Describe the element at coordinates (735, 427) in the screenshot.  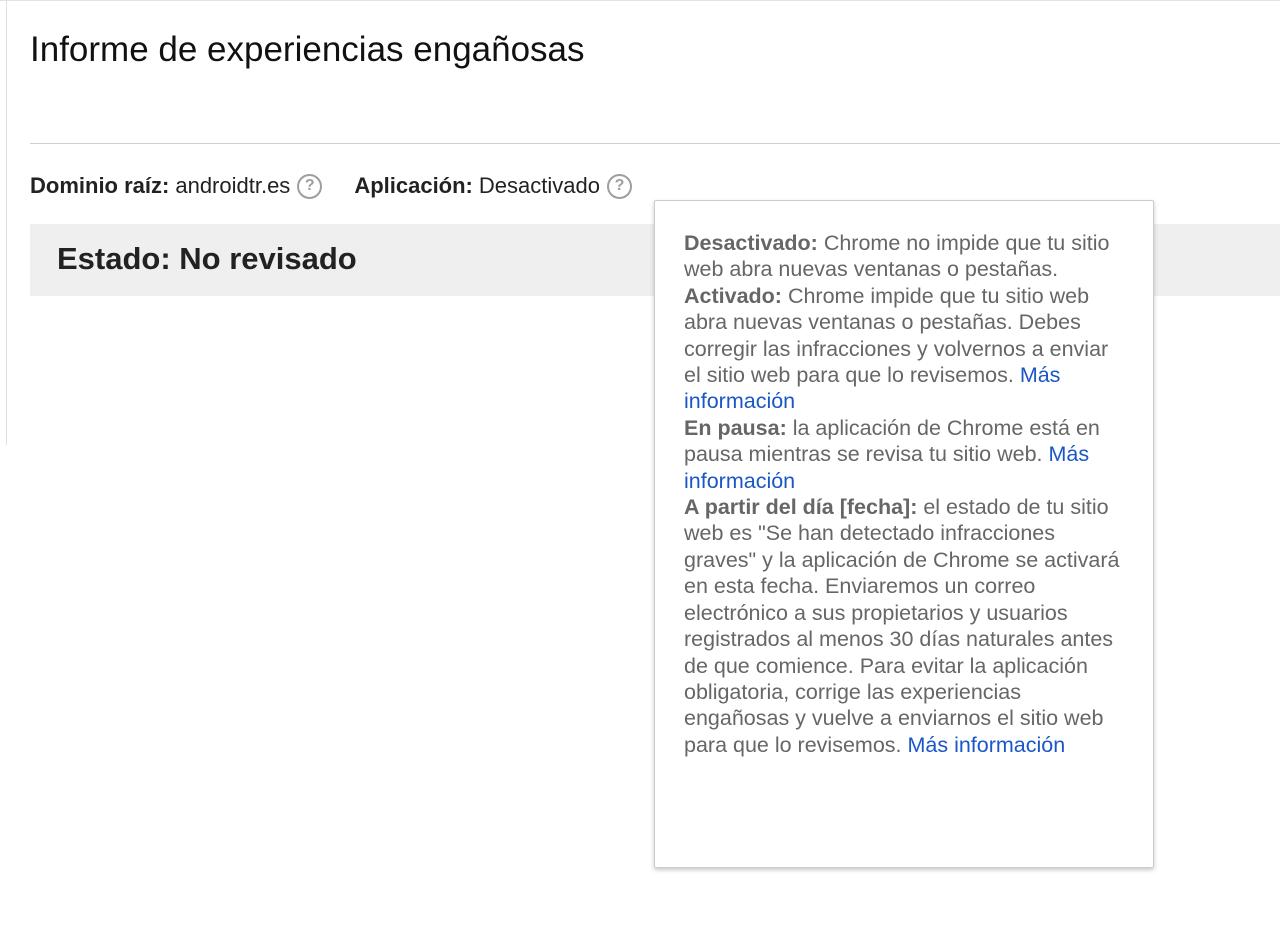
I see `tooltip-term-paused: En pausa:` at that location.